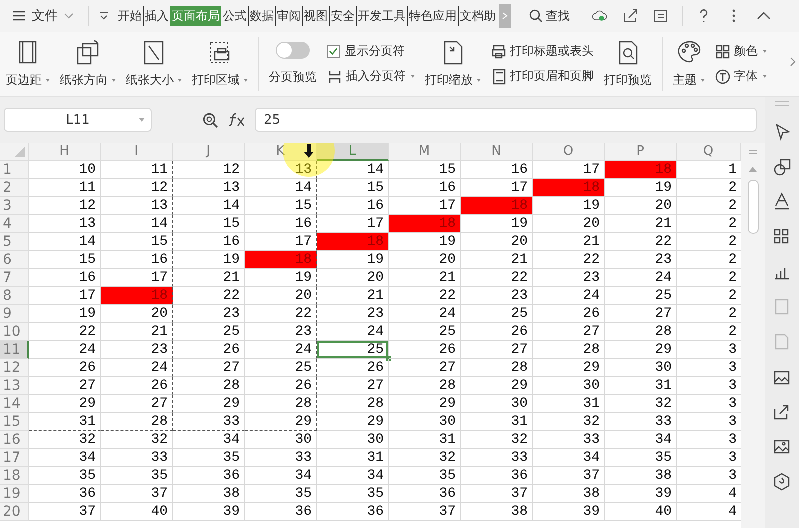  What do you see at coordinates (293, 50) in the screenshot?
I see `toggle-switch` at bounding box center [293, 50].